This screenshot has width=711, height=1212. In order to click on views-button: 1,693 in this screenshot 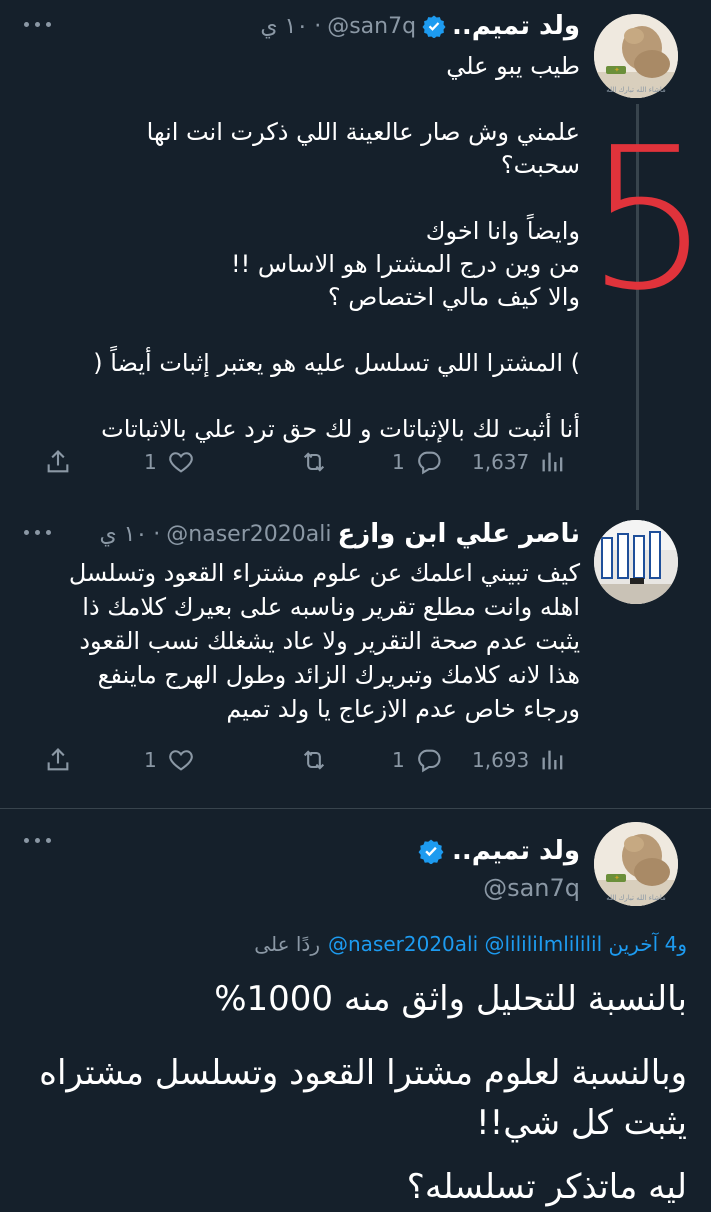, I will do `click(519, 760)`.